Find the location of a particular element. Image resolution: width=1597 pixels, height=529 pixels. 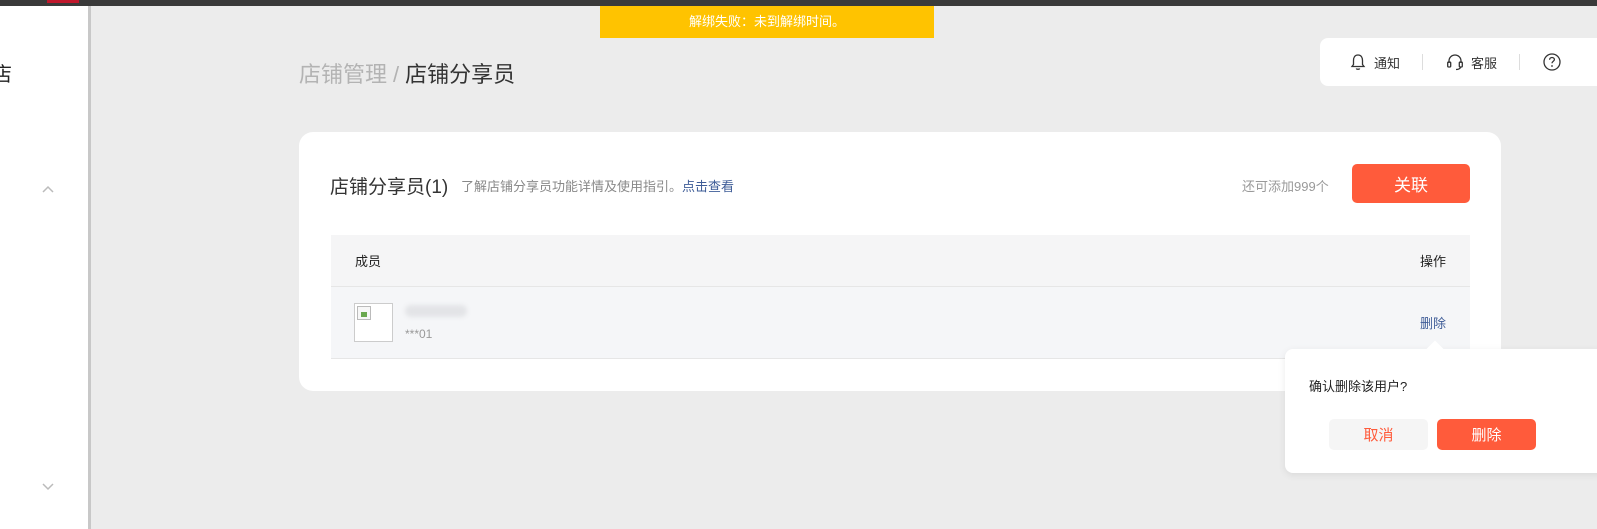

help-icon is located at coordinates (1552, 62).